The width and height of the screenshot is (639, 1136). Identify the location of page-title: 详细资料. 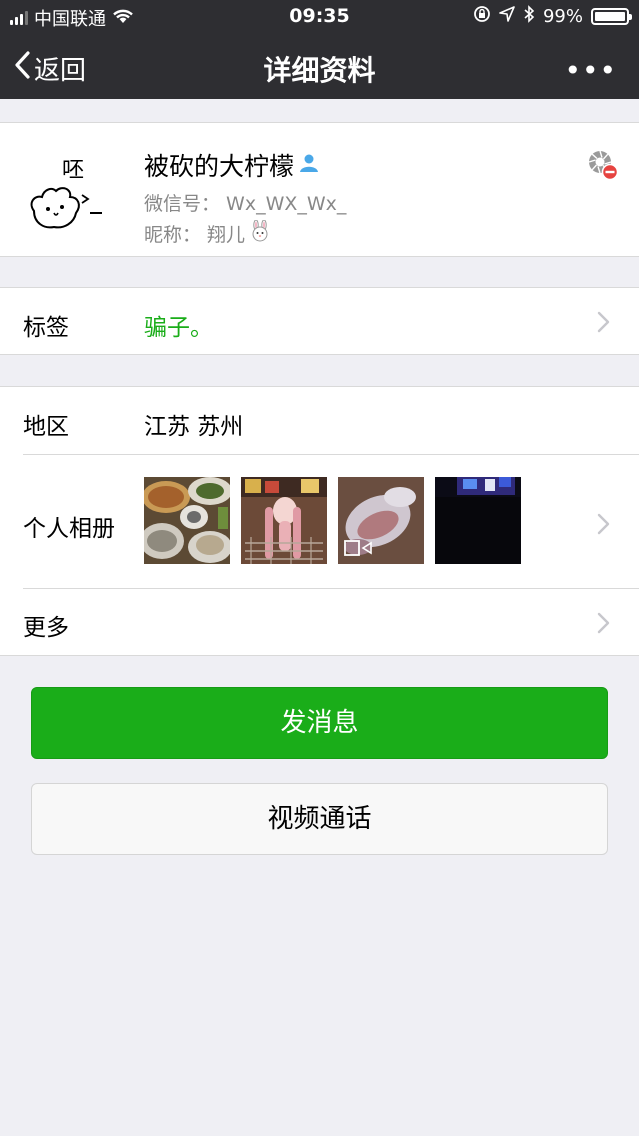
(319, 70).